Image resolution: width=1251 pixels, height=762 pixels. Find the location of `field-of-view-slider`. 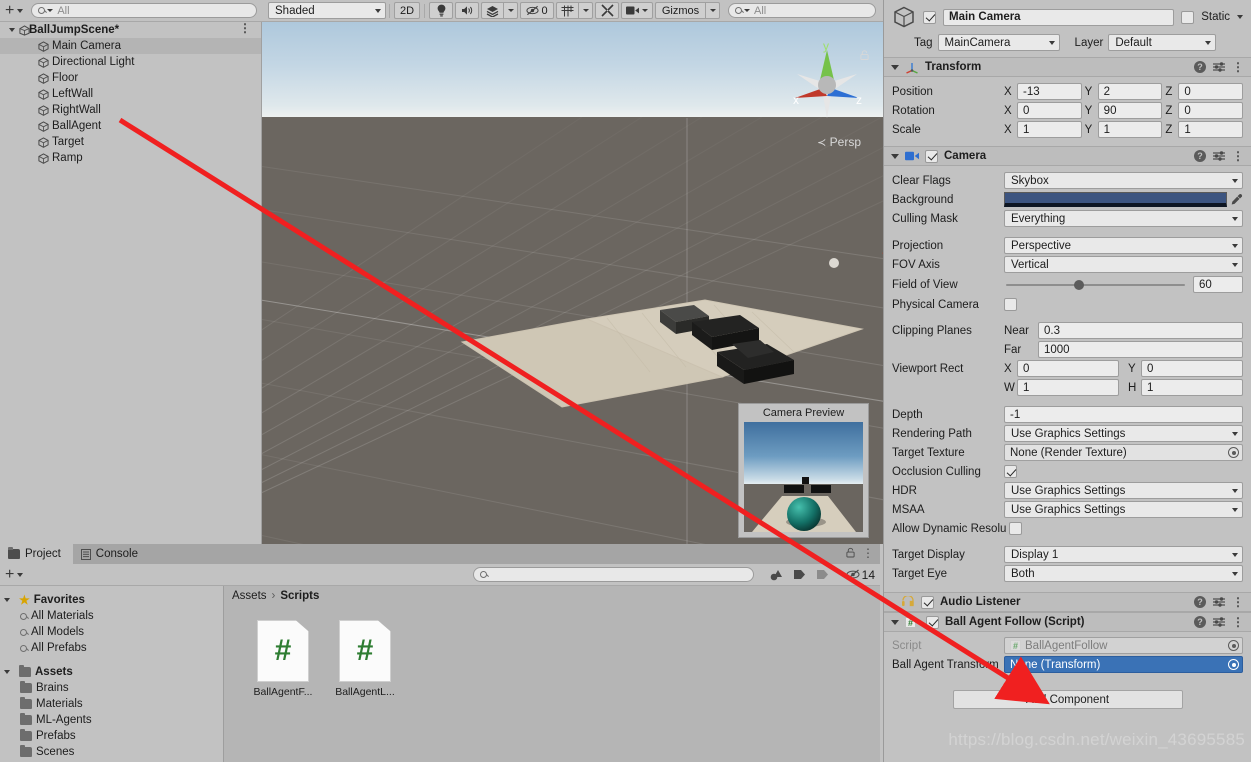

field-of-view-slider is located at coordinates (1095, 284).